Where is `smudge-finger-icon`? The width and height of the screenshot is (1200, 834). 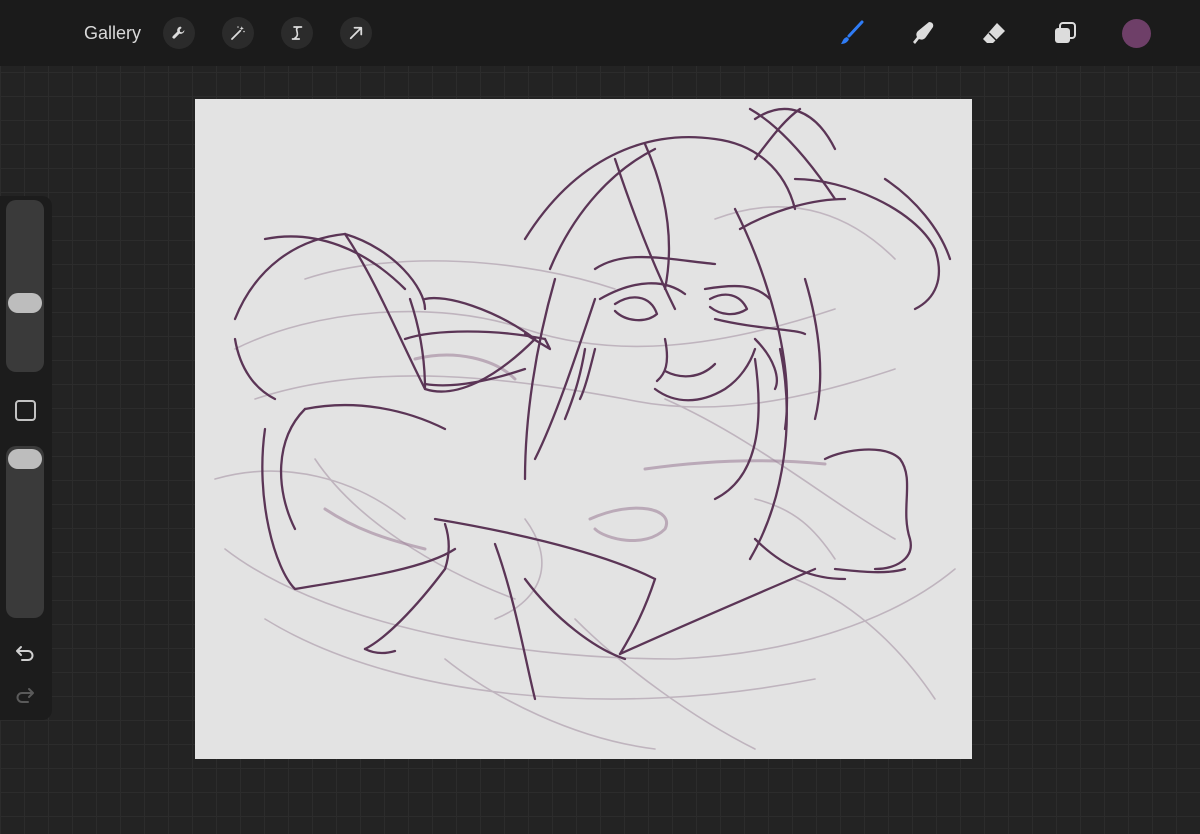 smudge-finger-icon is located at coordinates (923, 33).